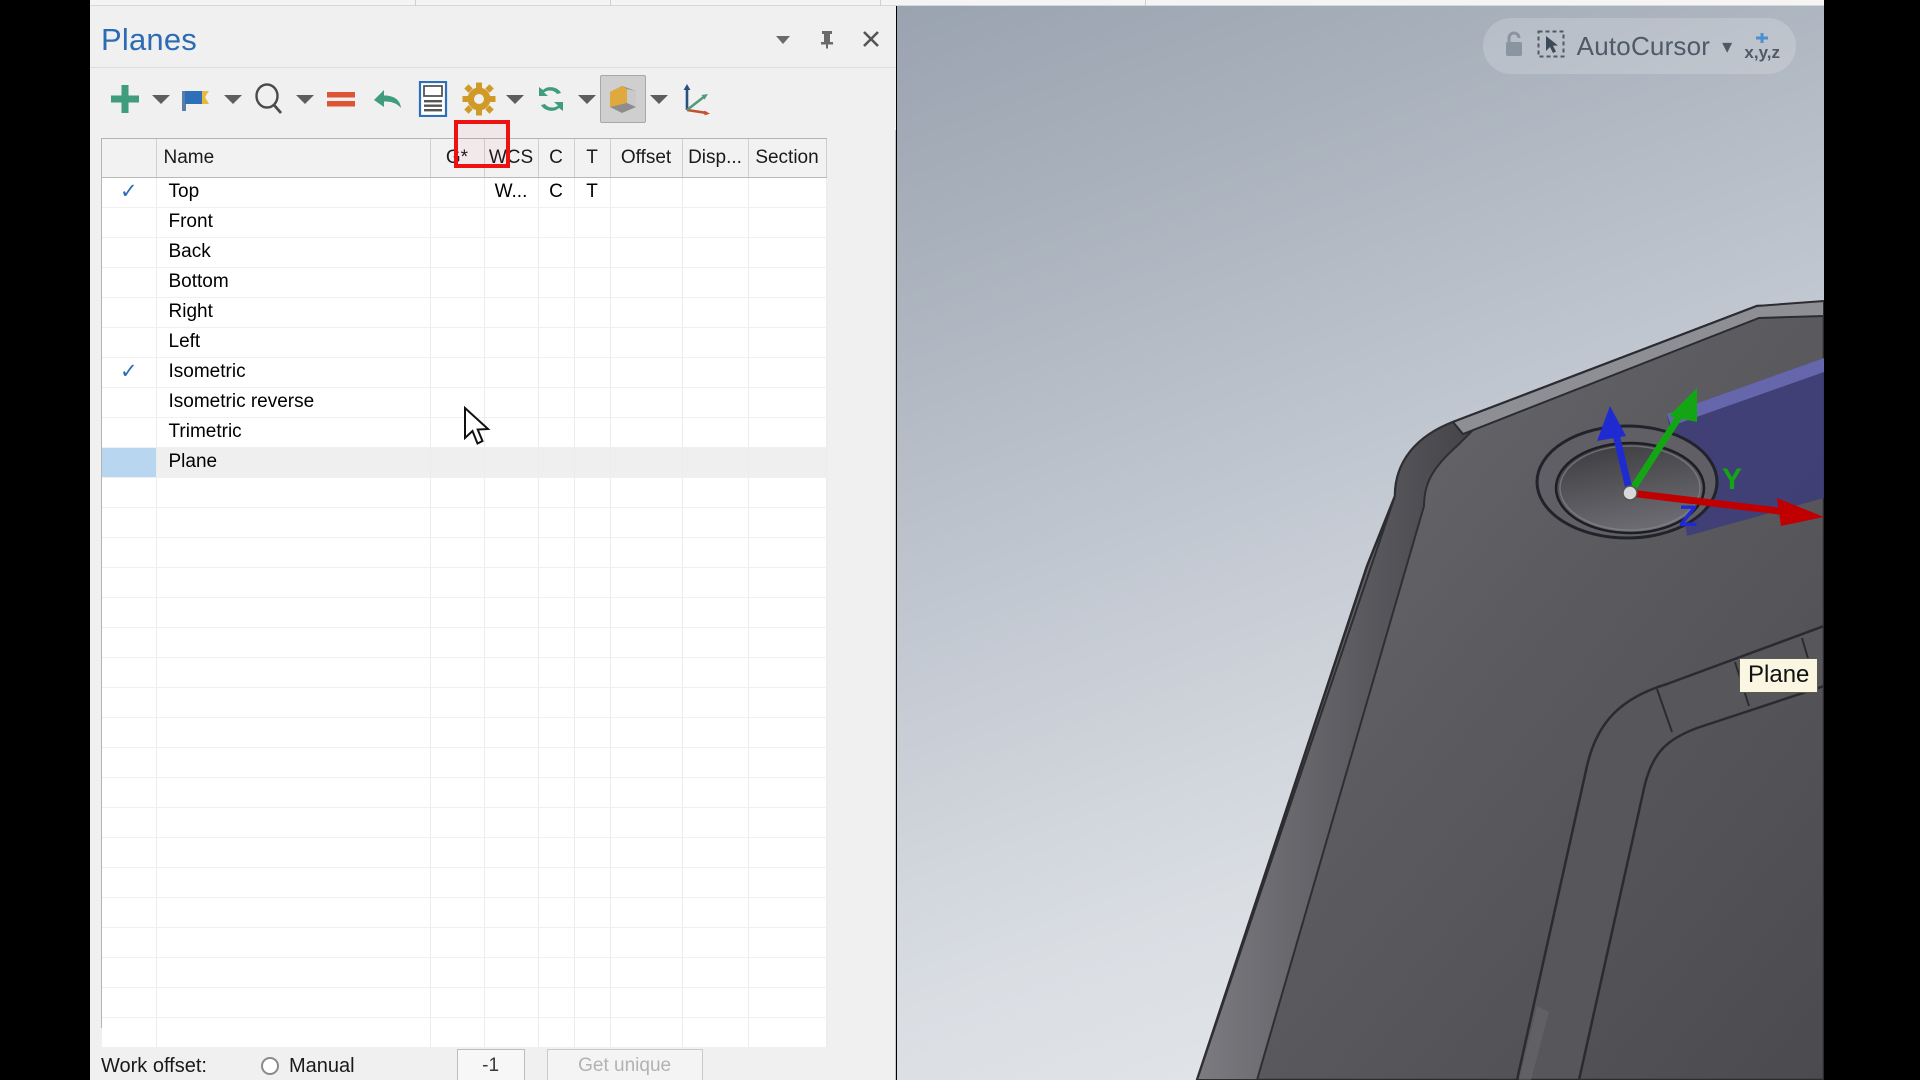  I want to click on pin-icon, so click(827, 39).